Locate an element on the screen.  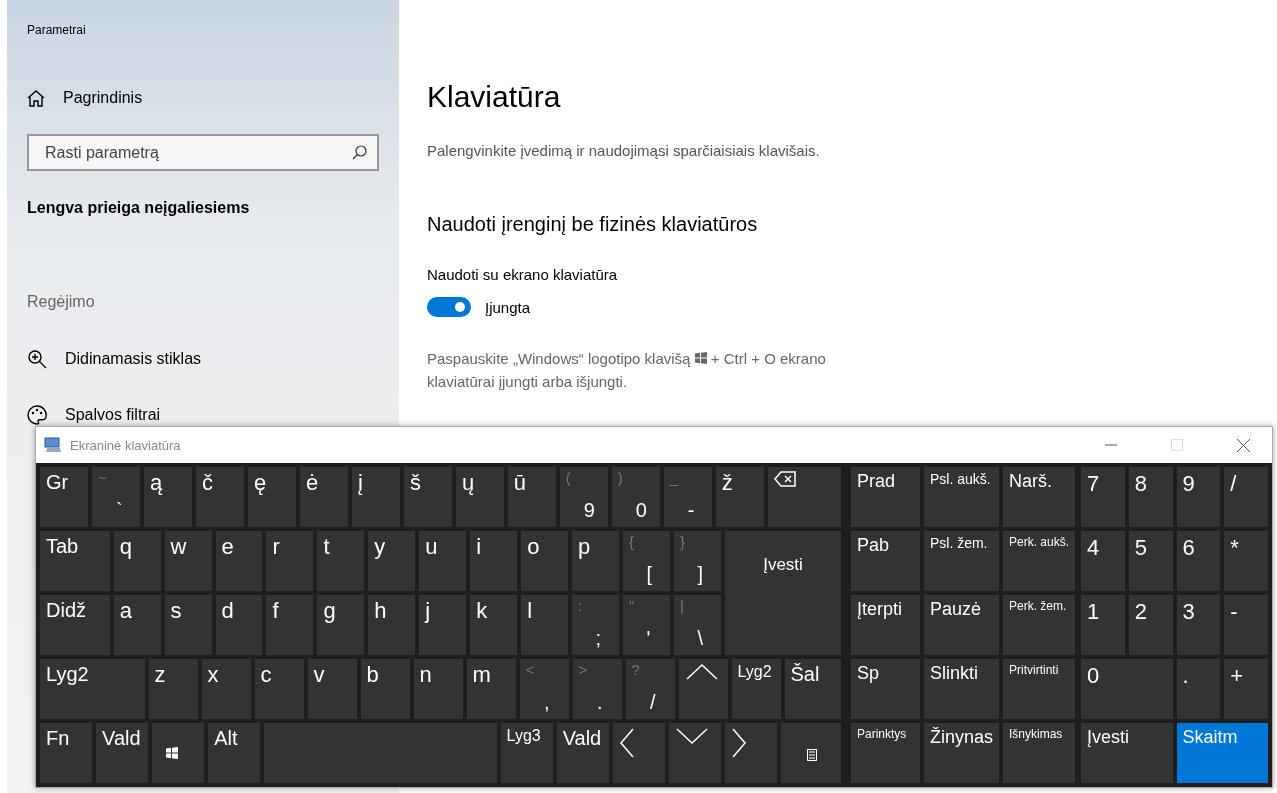
windows-key is located at coordinates (178, 753).